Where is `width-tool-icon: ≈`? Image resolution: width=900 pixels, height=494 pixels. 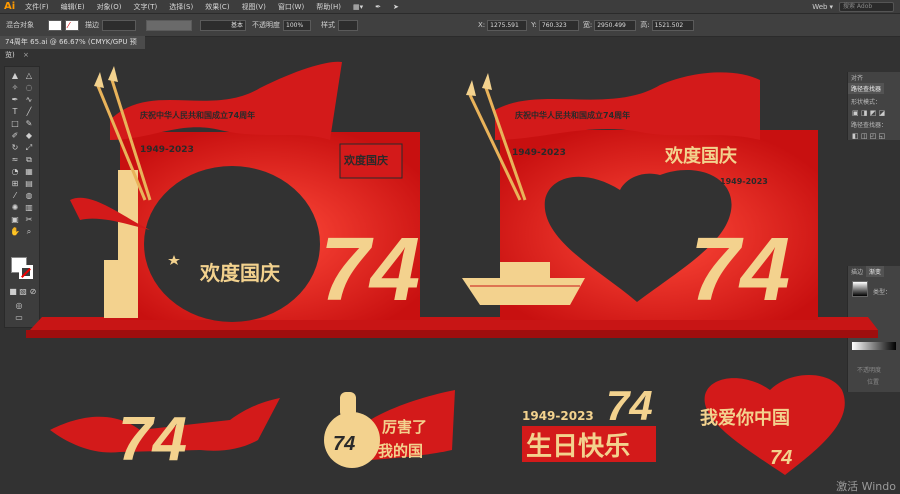 width-tool-icon: ≈ is located at coordinates (15, 160).